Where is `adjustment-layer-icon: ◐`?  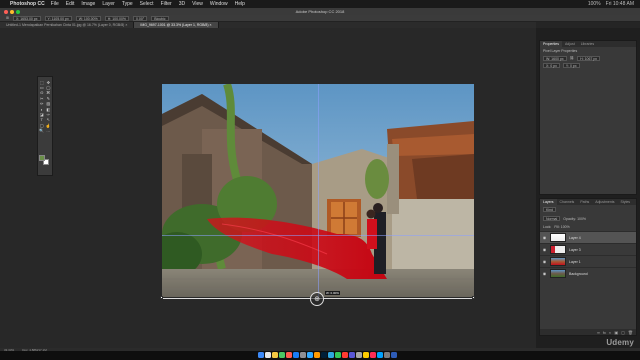 adjustment-layer-icon: ◐ is located at coordinates (610, 332).